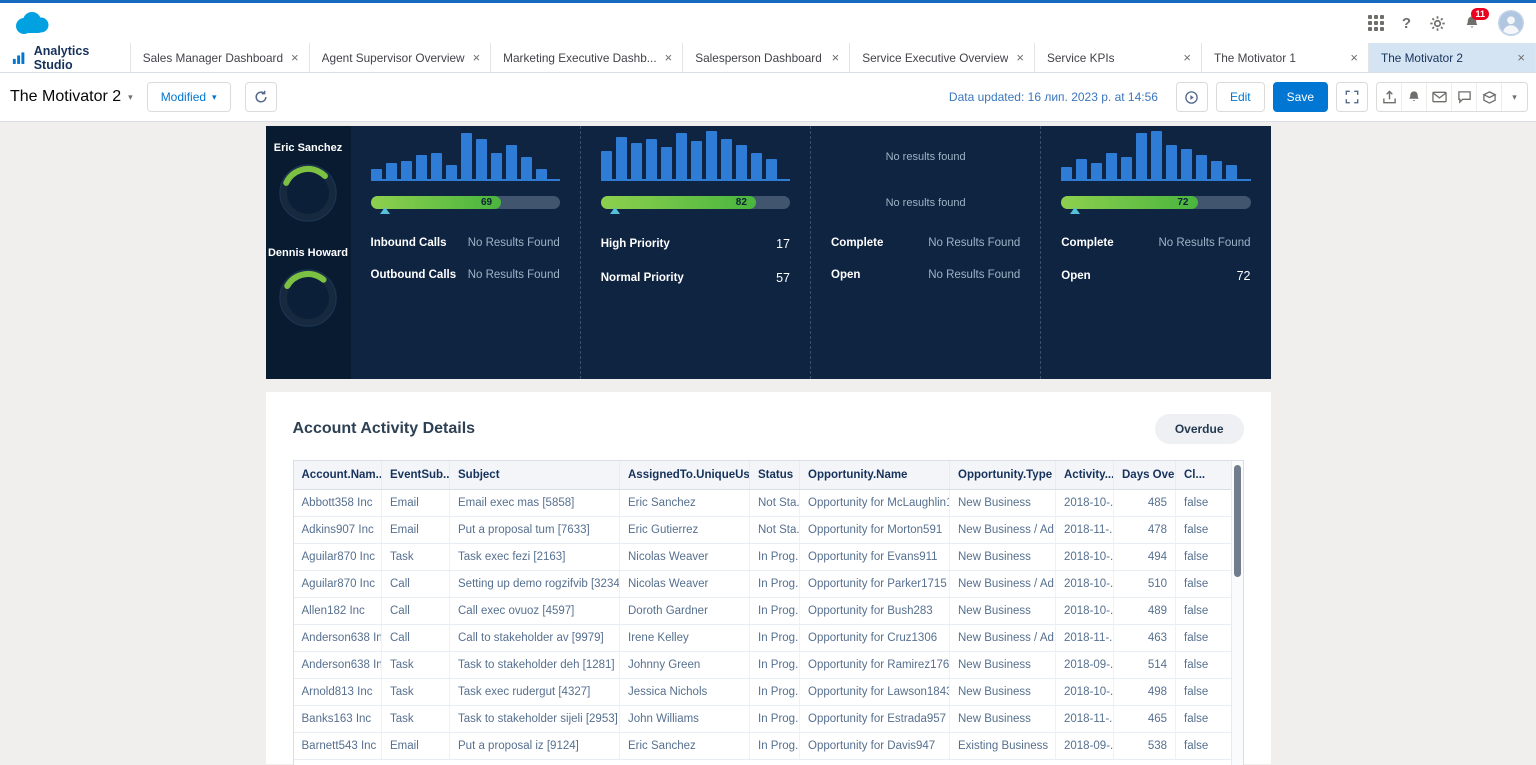  Describe the element at coordinates (695, 205) in the screenshot. I see `gauge: 82` at that location.